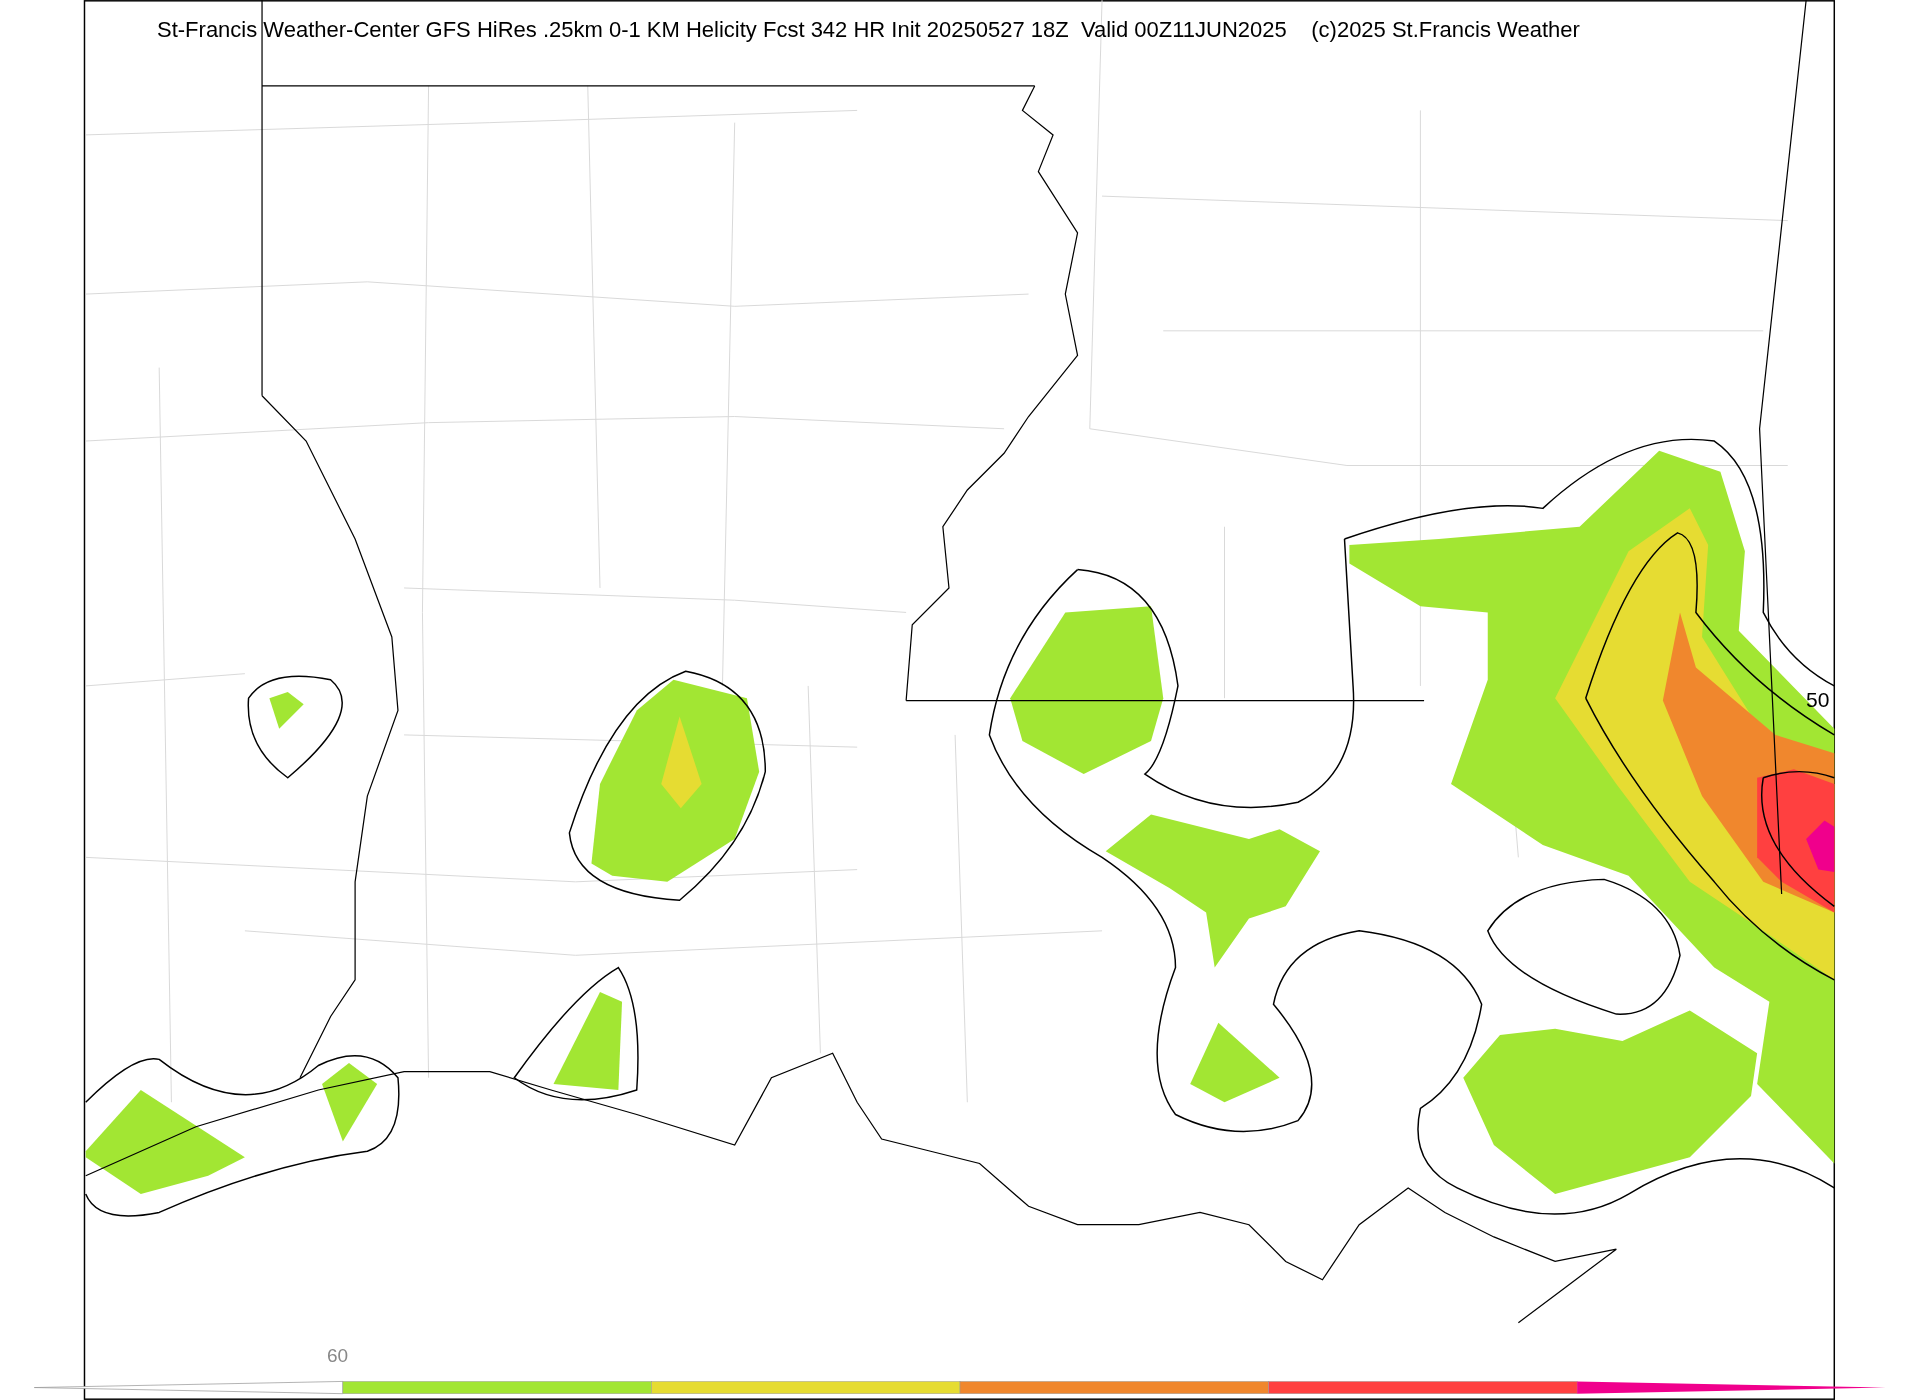 The height and width of the screenshot is (1400, 1920). I want to click on colorbar-label: 60, so click(338, 1355).